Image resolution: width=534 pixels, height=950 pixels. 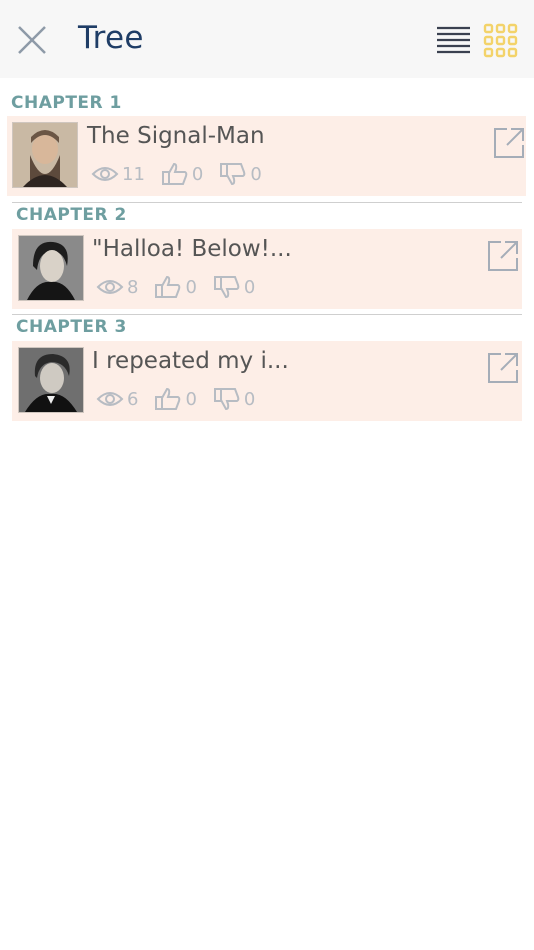 What do you see at coordinates (267, 39) in the screenshot?
I see `app-header: Tree` at bounding box center [267, 39].